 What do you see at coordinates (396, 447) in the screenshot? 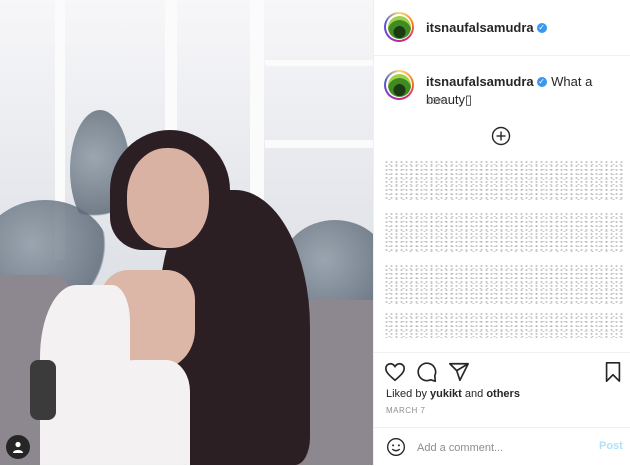
I see `smiley-icon` at bounding box center [396, 447].